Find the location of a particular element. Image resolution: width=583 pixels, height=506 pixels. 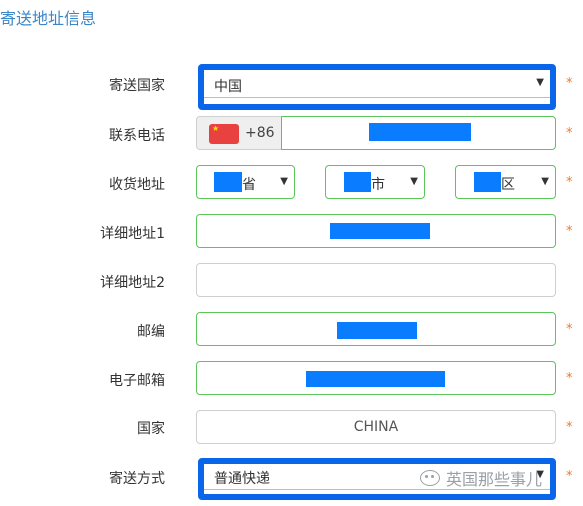

phone-country-code: +86 is located at coordinates (260, 133).